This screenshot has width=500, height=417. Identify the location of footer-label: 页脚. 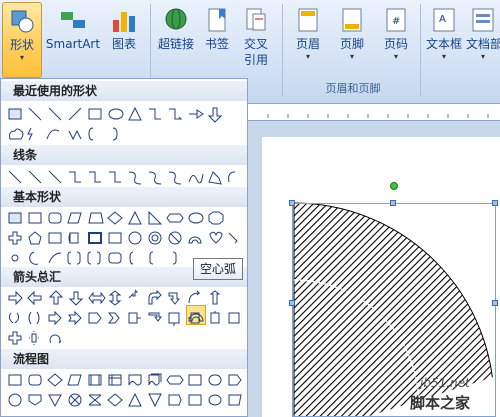
(351, 44).